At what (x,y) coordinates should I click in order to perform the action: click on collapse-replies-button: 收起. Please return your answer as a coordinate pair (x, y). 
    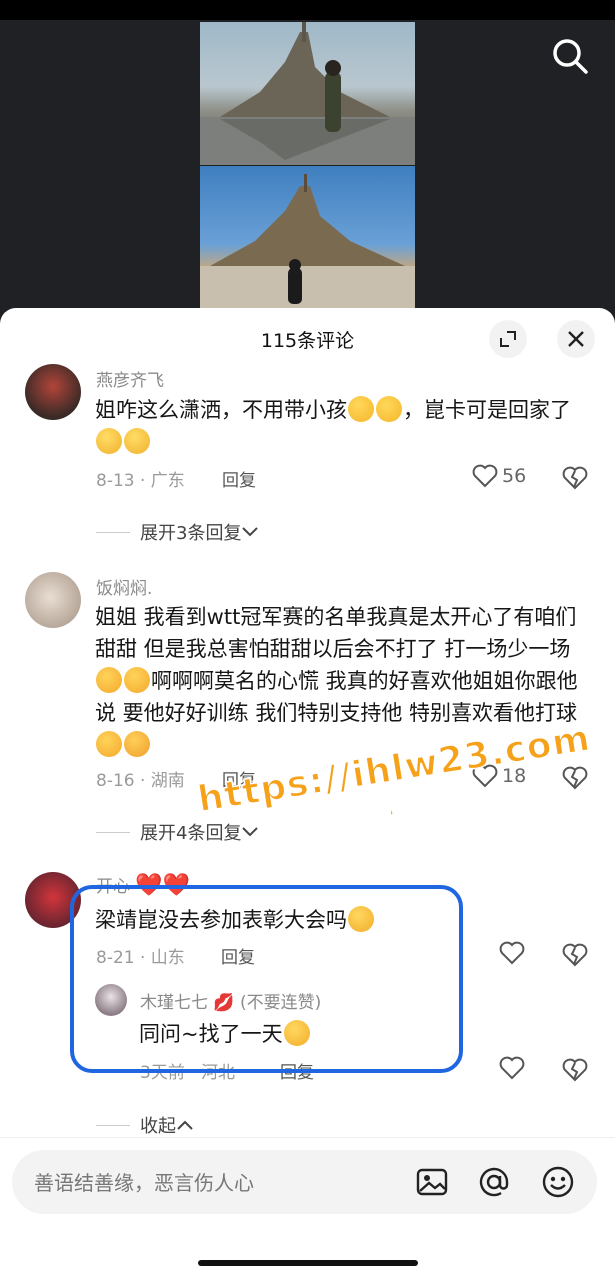
    Looking at the image, I should click on (145, 1125).